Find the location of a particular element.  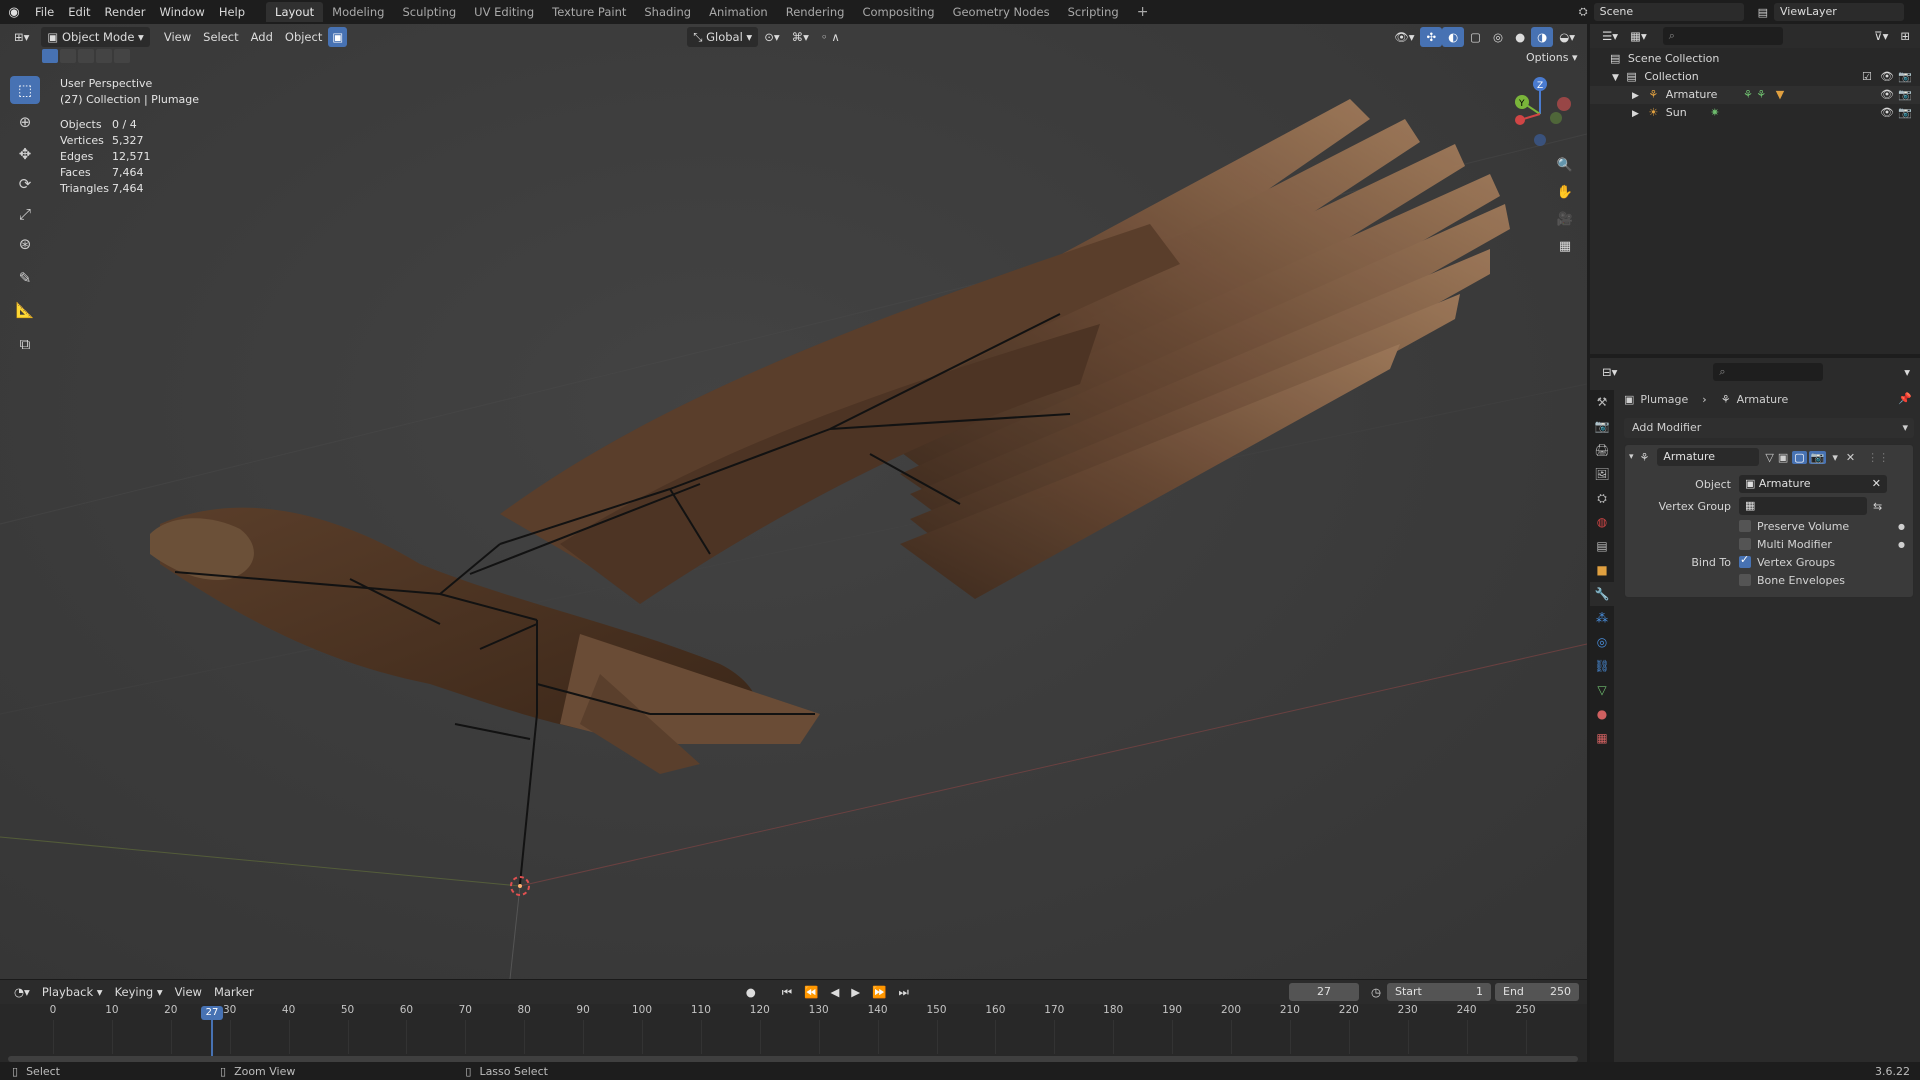

measure-tool: 📐 is located at coordinates (25, 310).